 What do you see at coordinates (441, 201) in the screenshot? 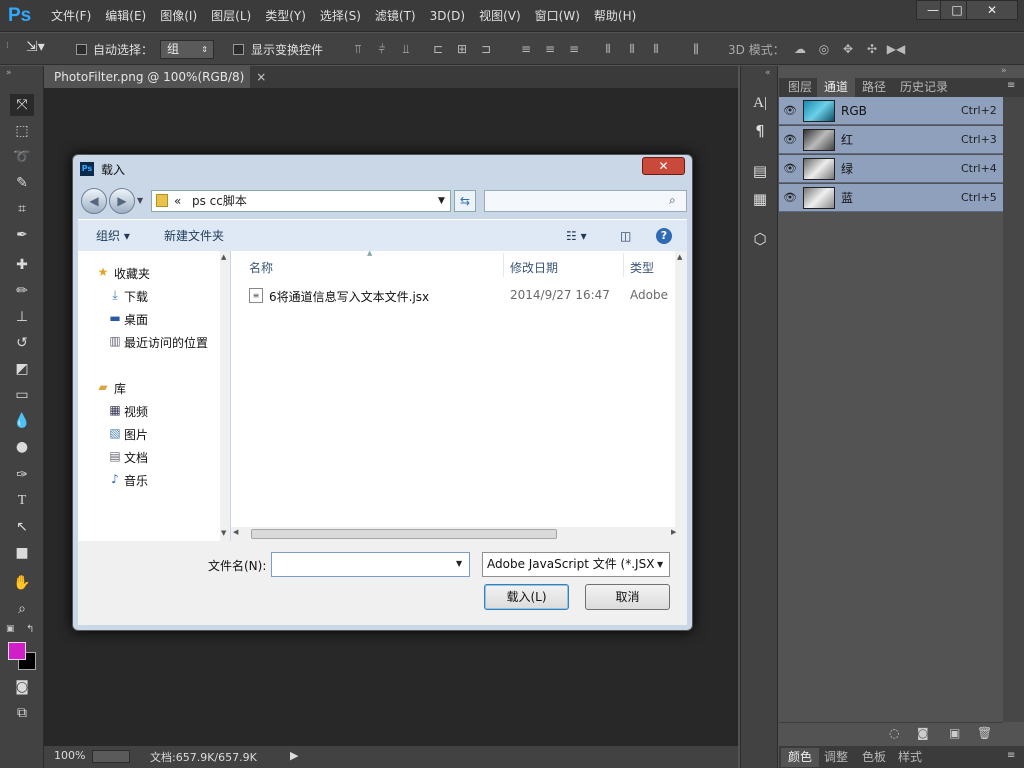
I see `address-dropdown-icon: ▼` at bounding box center [441, 201].